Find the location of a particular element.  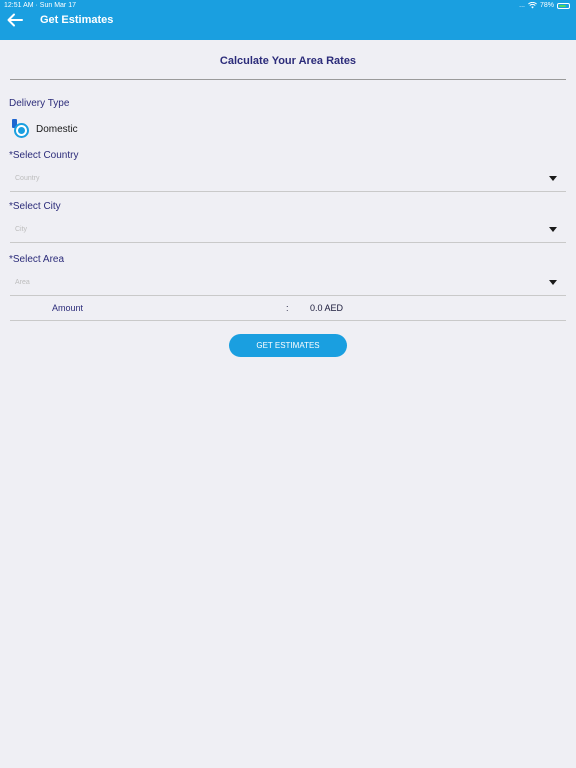

status-indicators: ... 78% is located at coordinates (544, 5).